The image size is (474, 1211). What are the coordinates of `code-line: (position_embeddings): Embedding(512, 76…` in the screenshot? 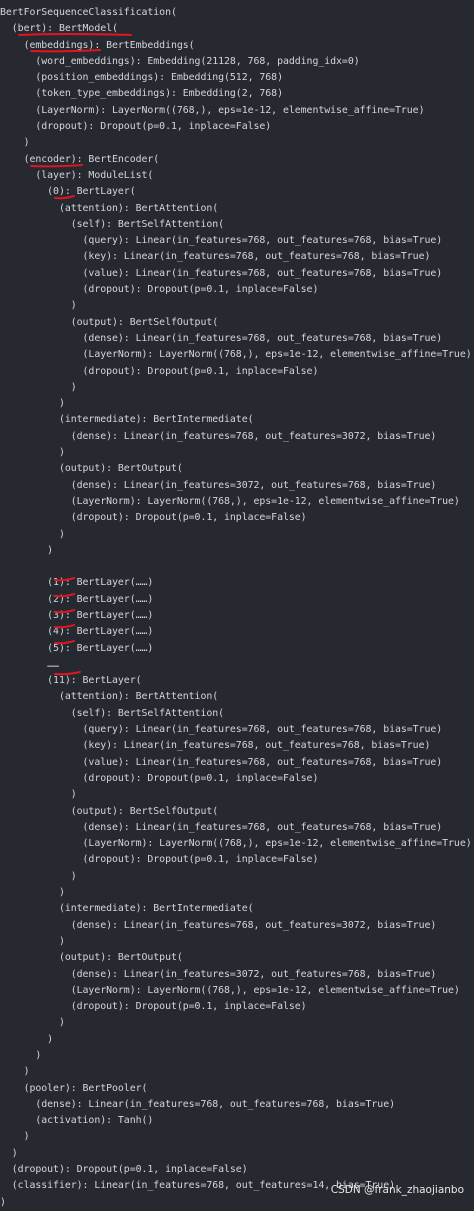 It's located at (141, 78).